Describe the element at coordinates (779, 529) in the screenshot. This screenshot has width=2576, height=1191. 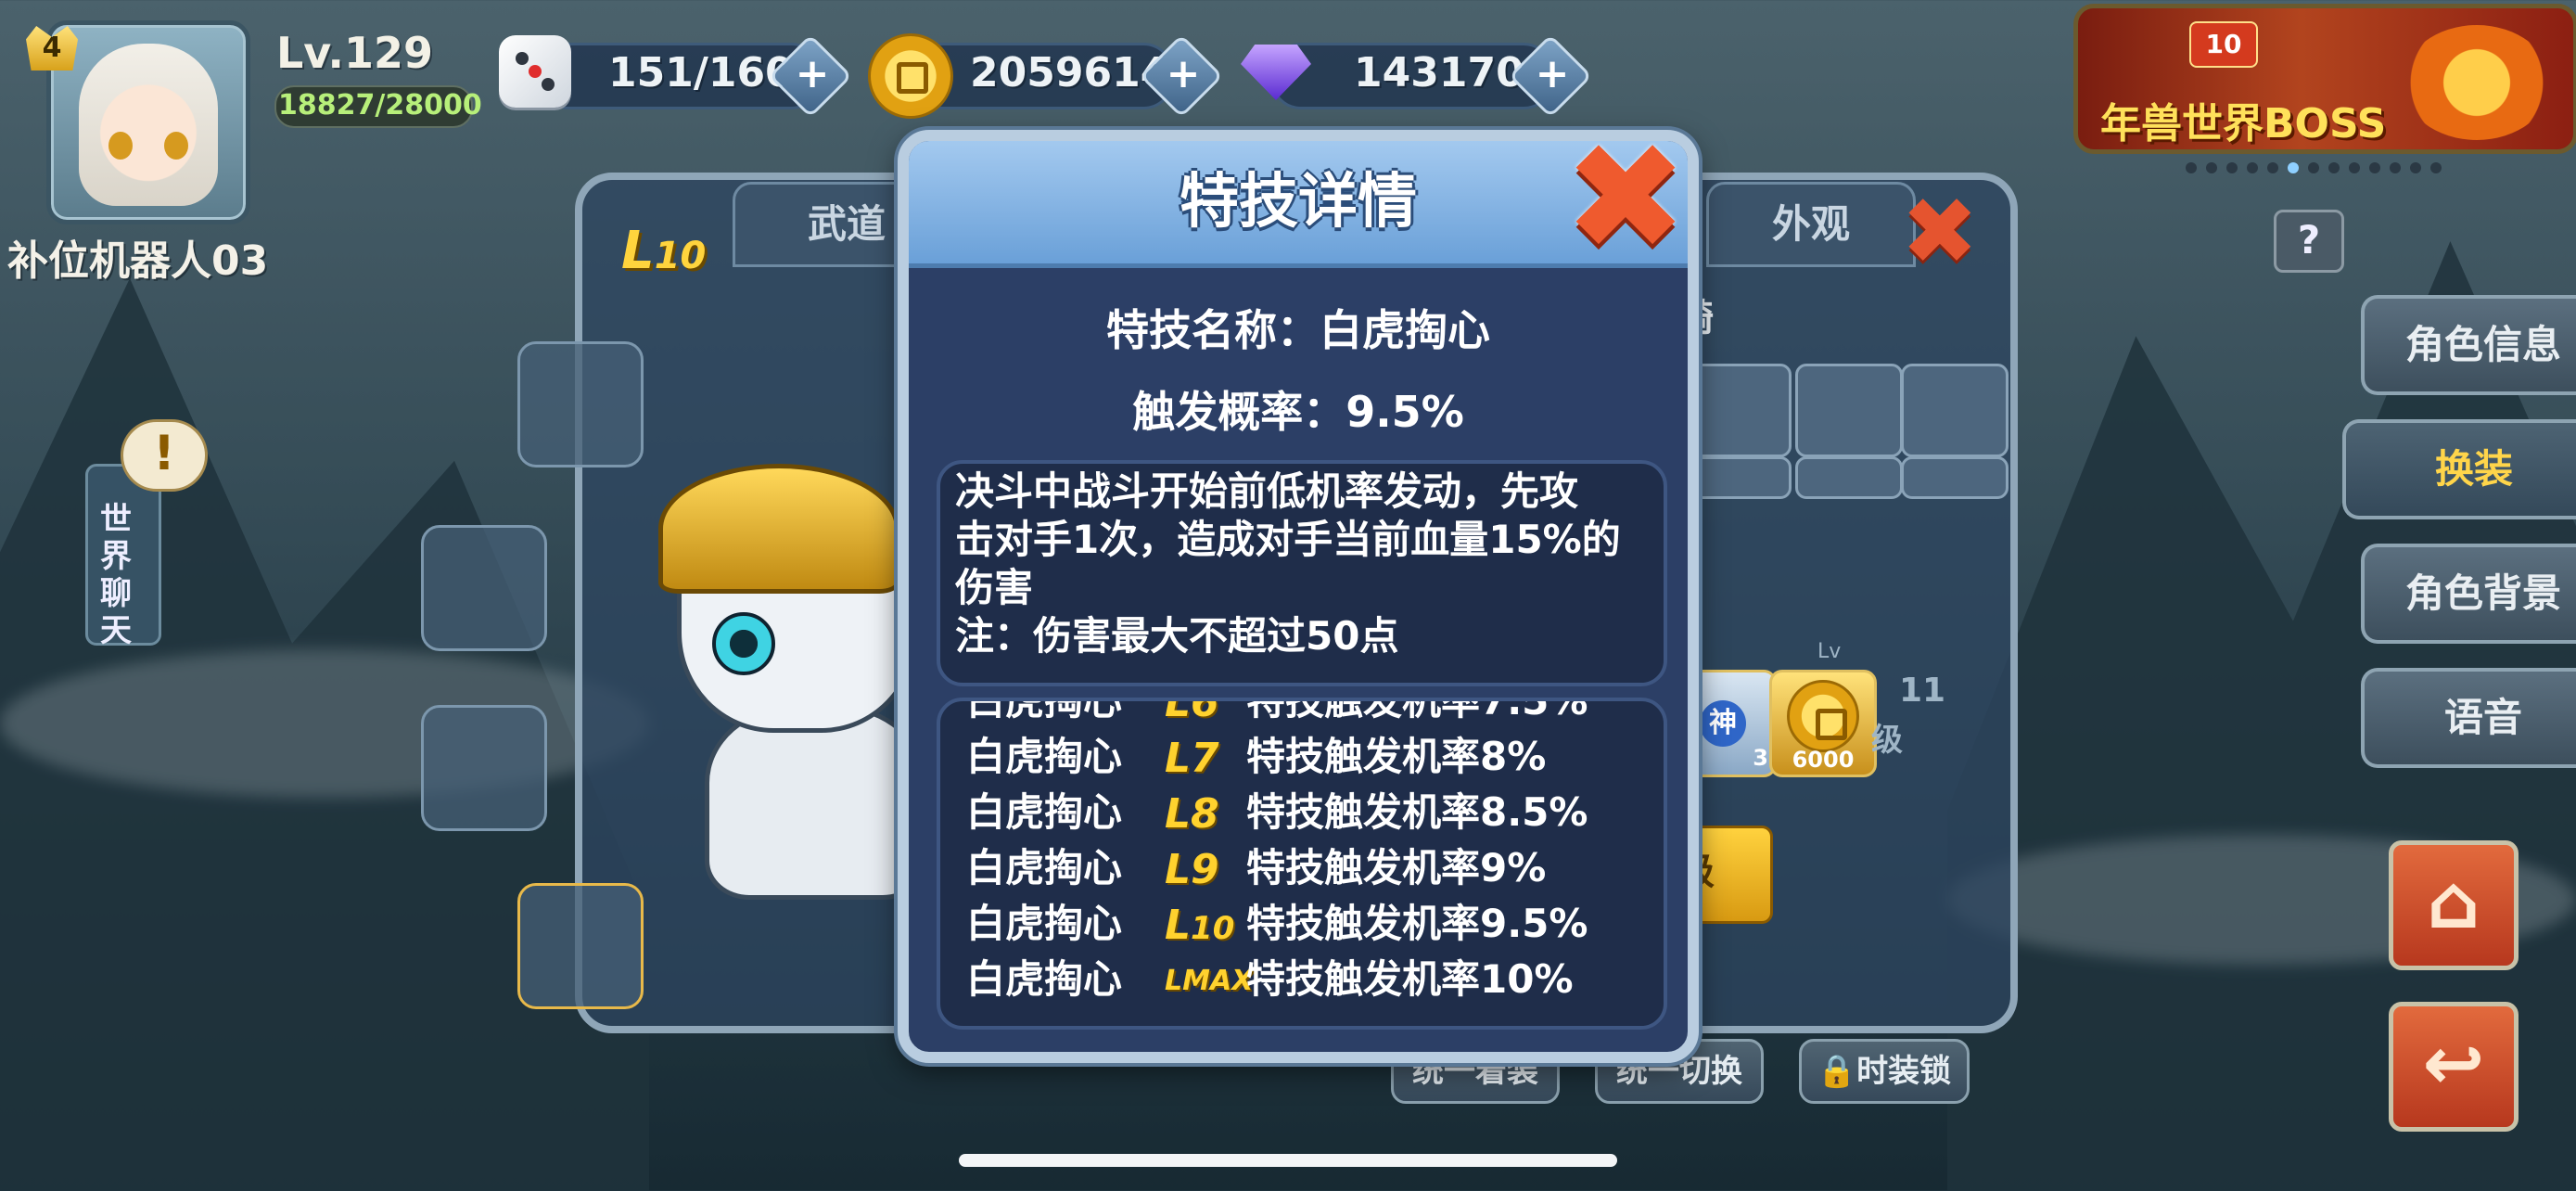
I see `tiger-helmet` at that location.